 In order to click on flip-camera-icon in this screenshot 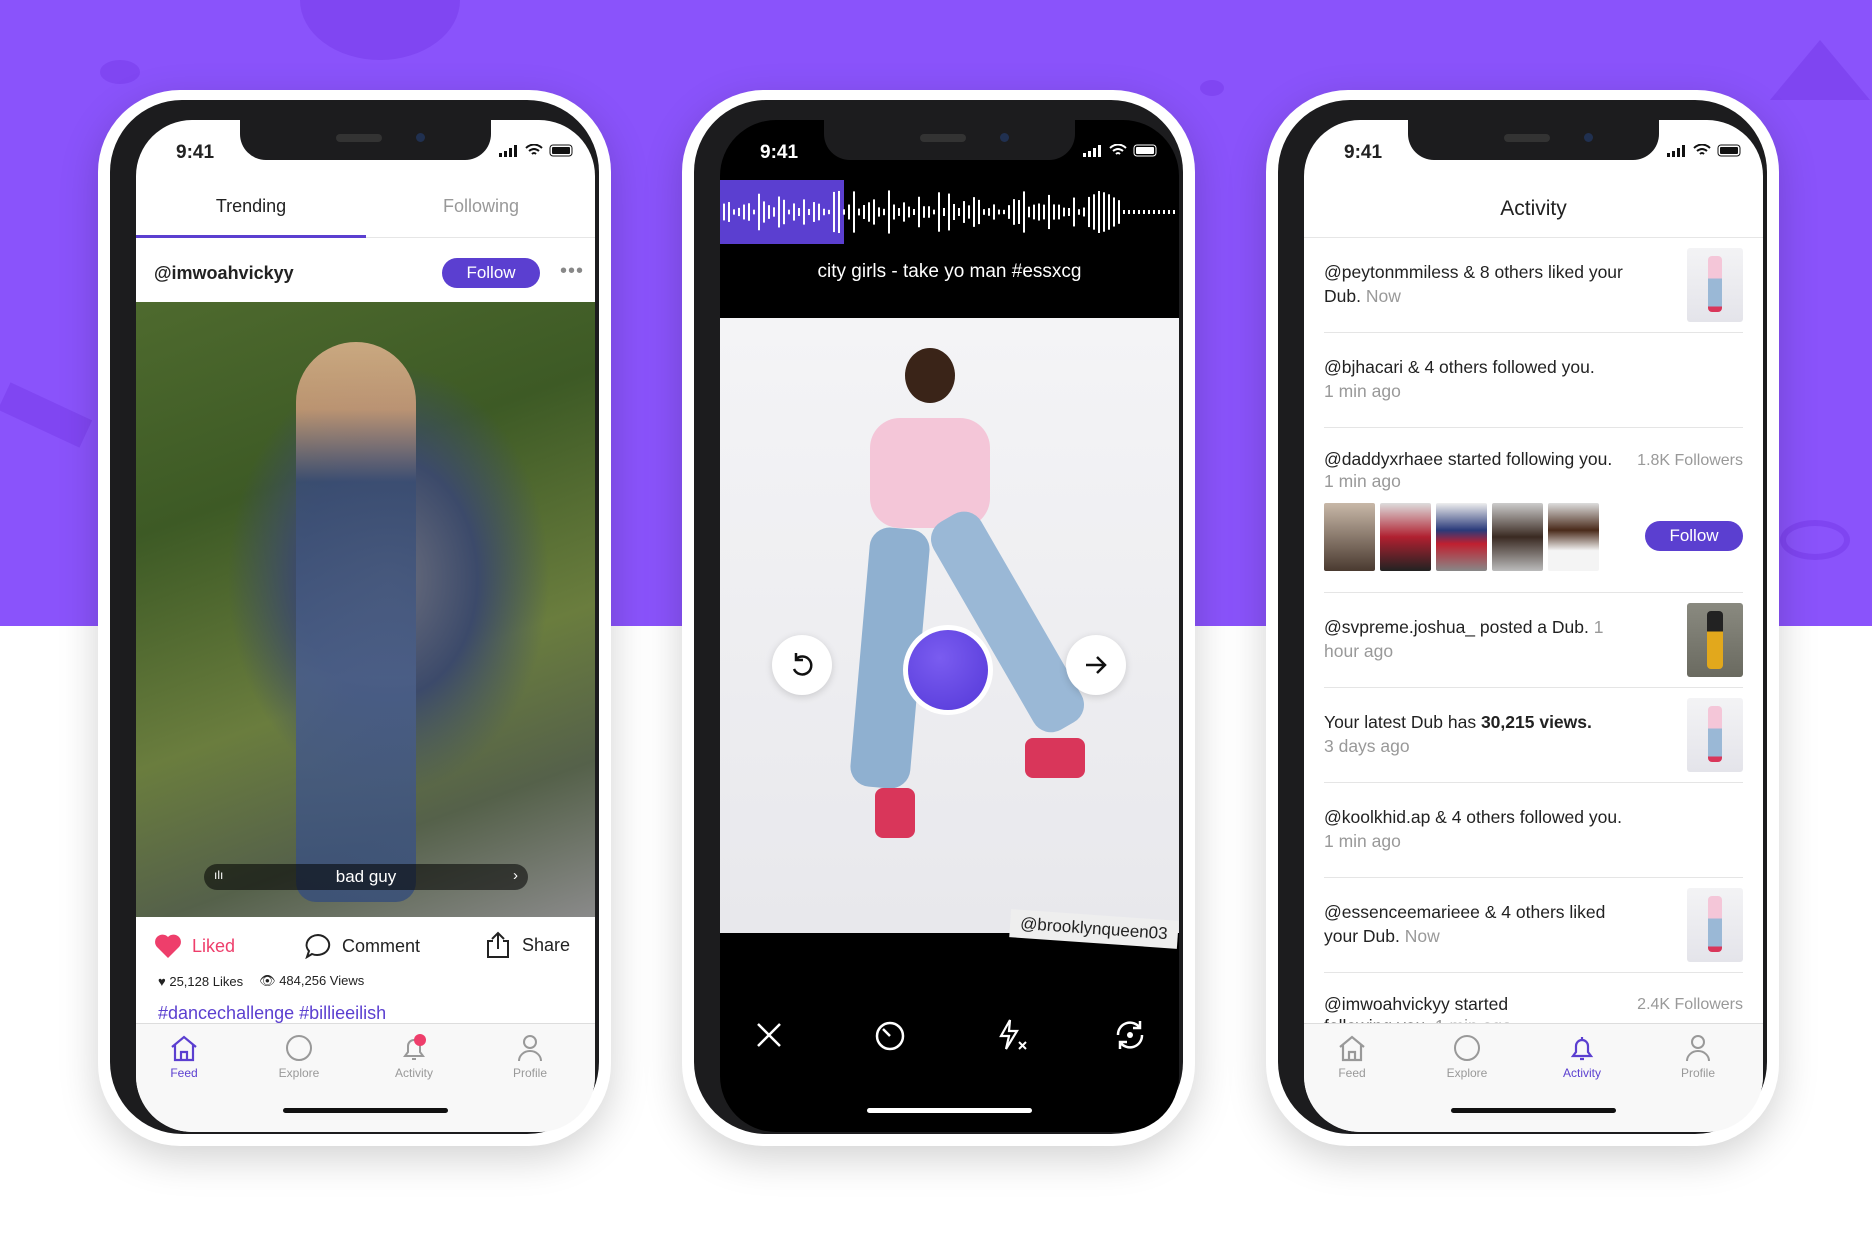, I will do `click(1130, 1035)`.